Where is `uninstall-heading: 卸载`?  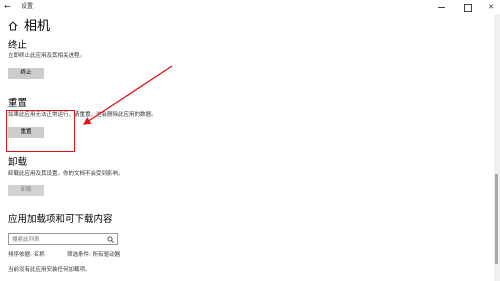
uninstall-heading: 卸载 is located at coordinates (18, 162).